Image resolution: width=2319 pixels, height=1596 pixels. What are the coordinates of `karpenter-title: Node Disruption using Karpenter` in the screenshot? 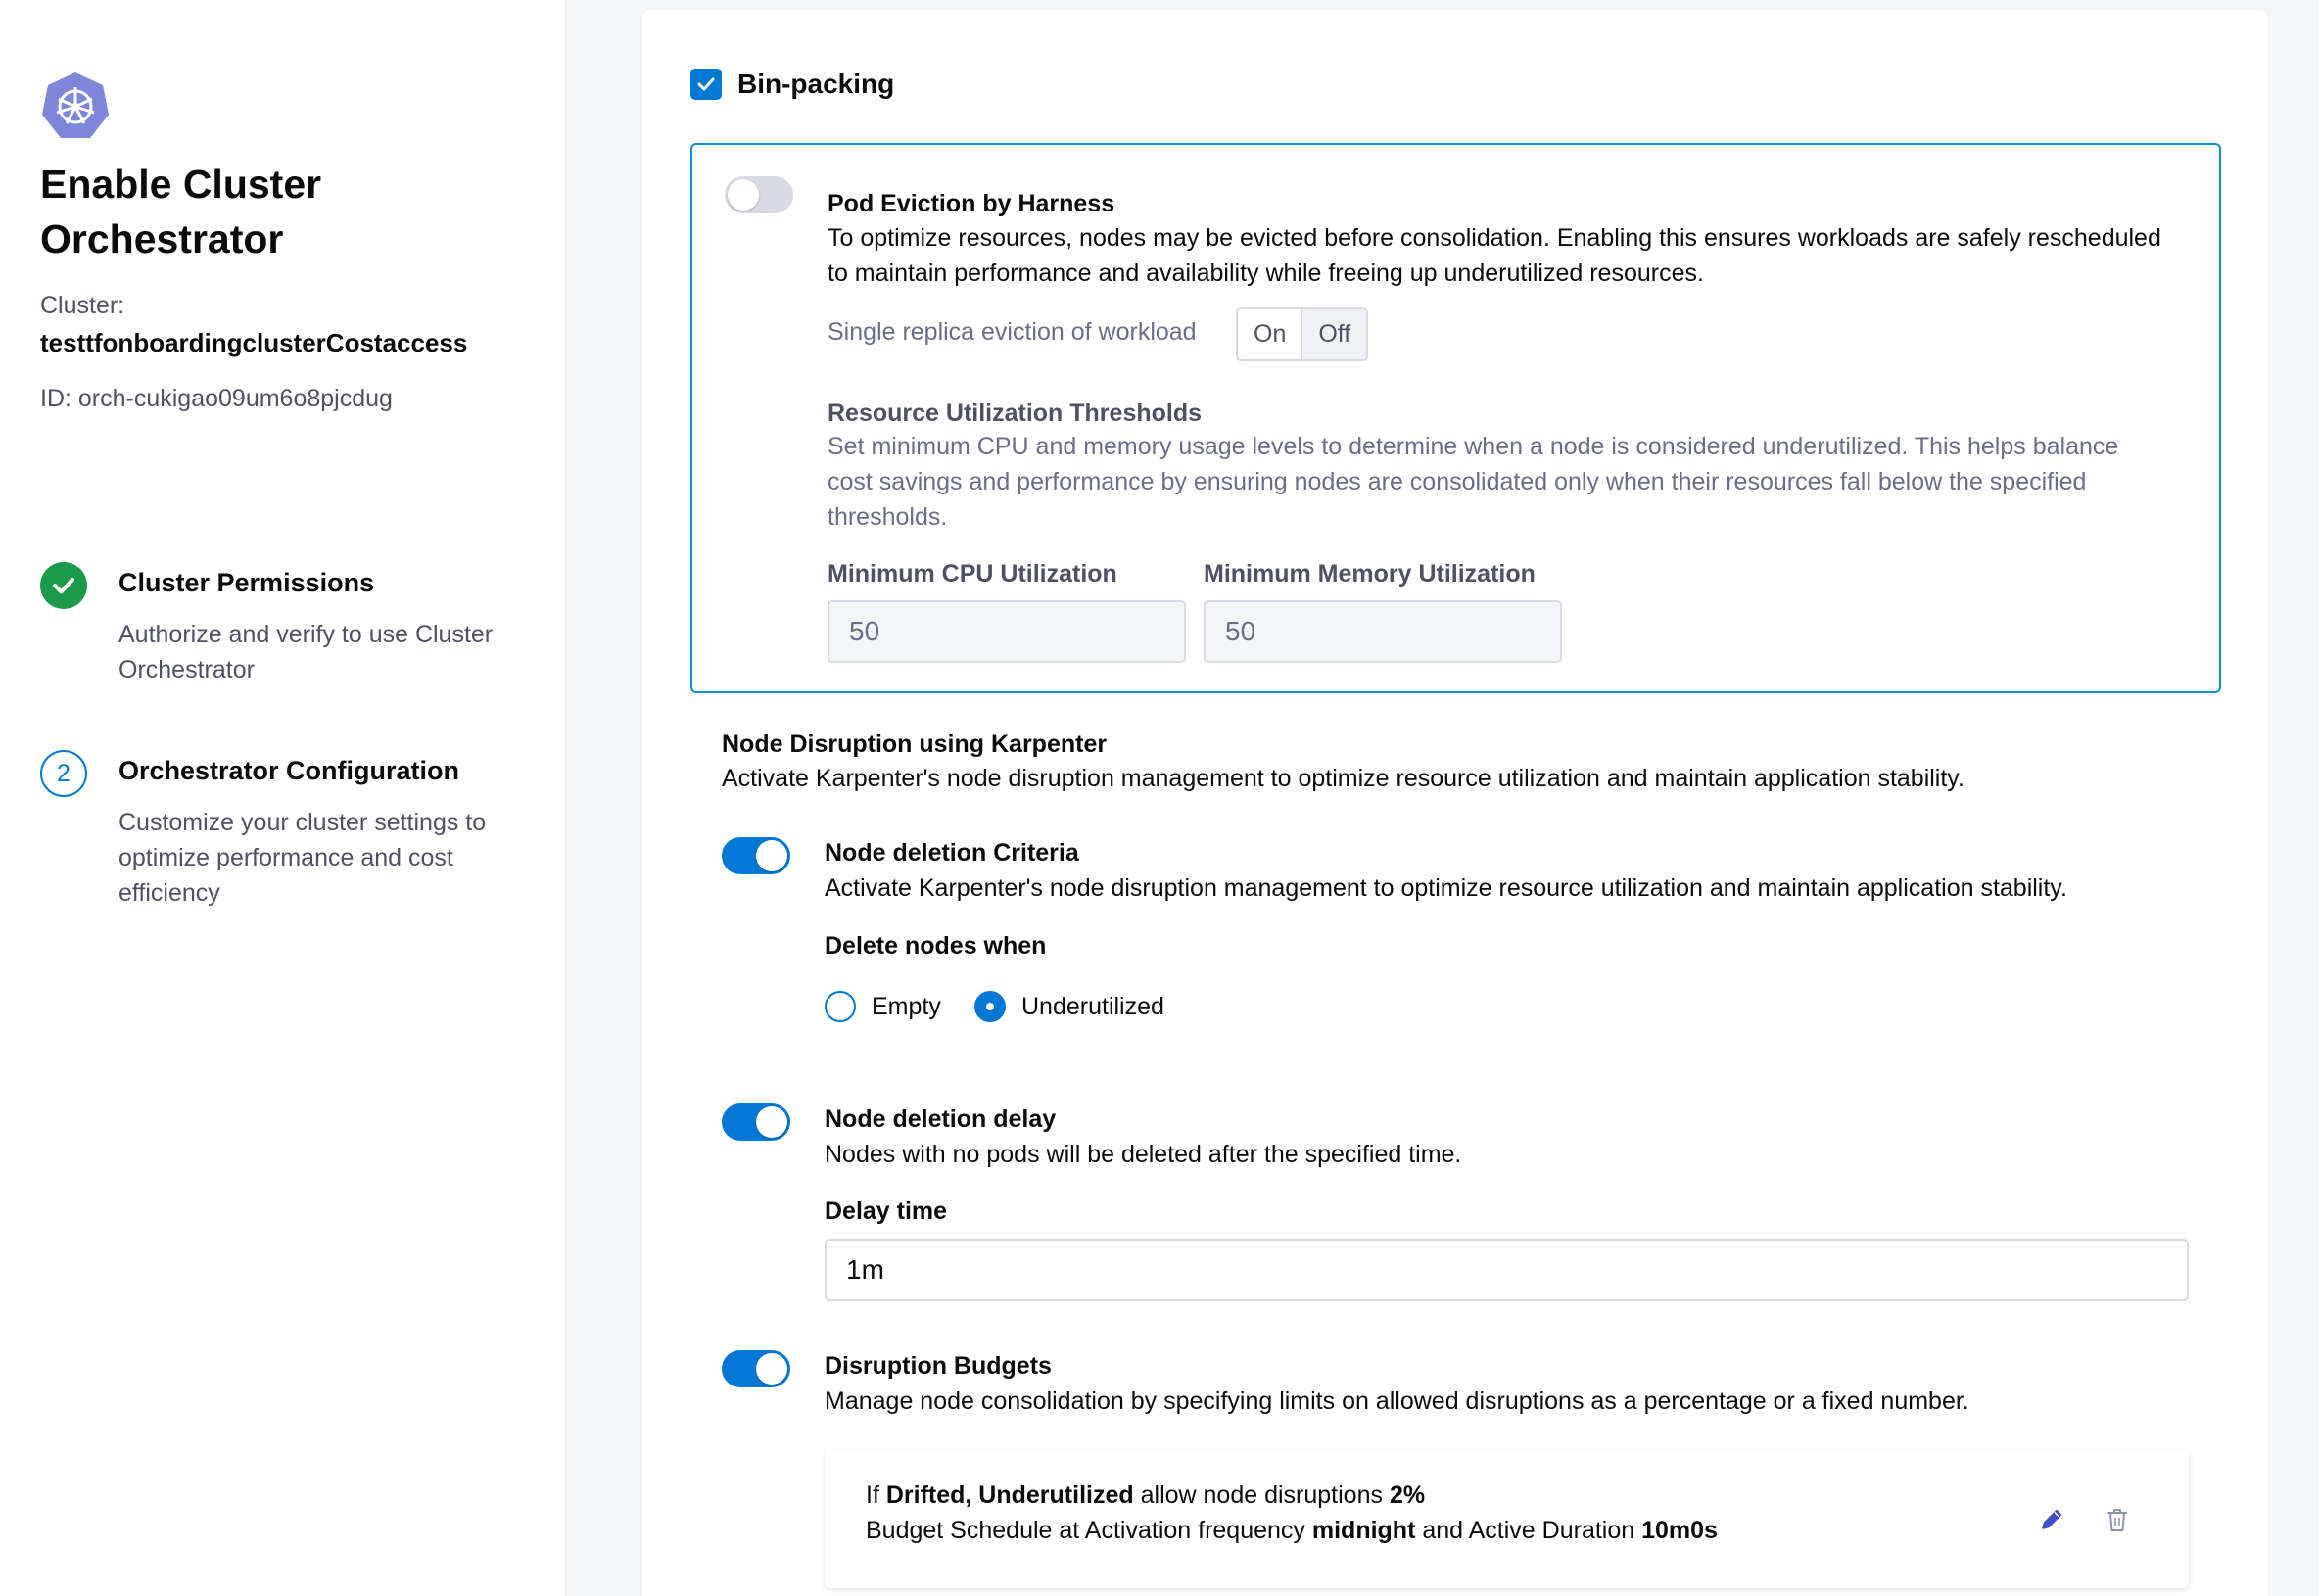 It's located at (915, 744).